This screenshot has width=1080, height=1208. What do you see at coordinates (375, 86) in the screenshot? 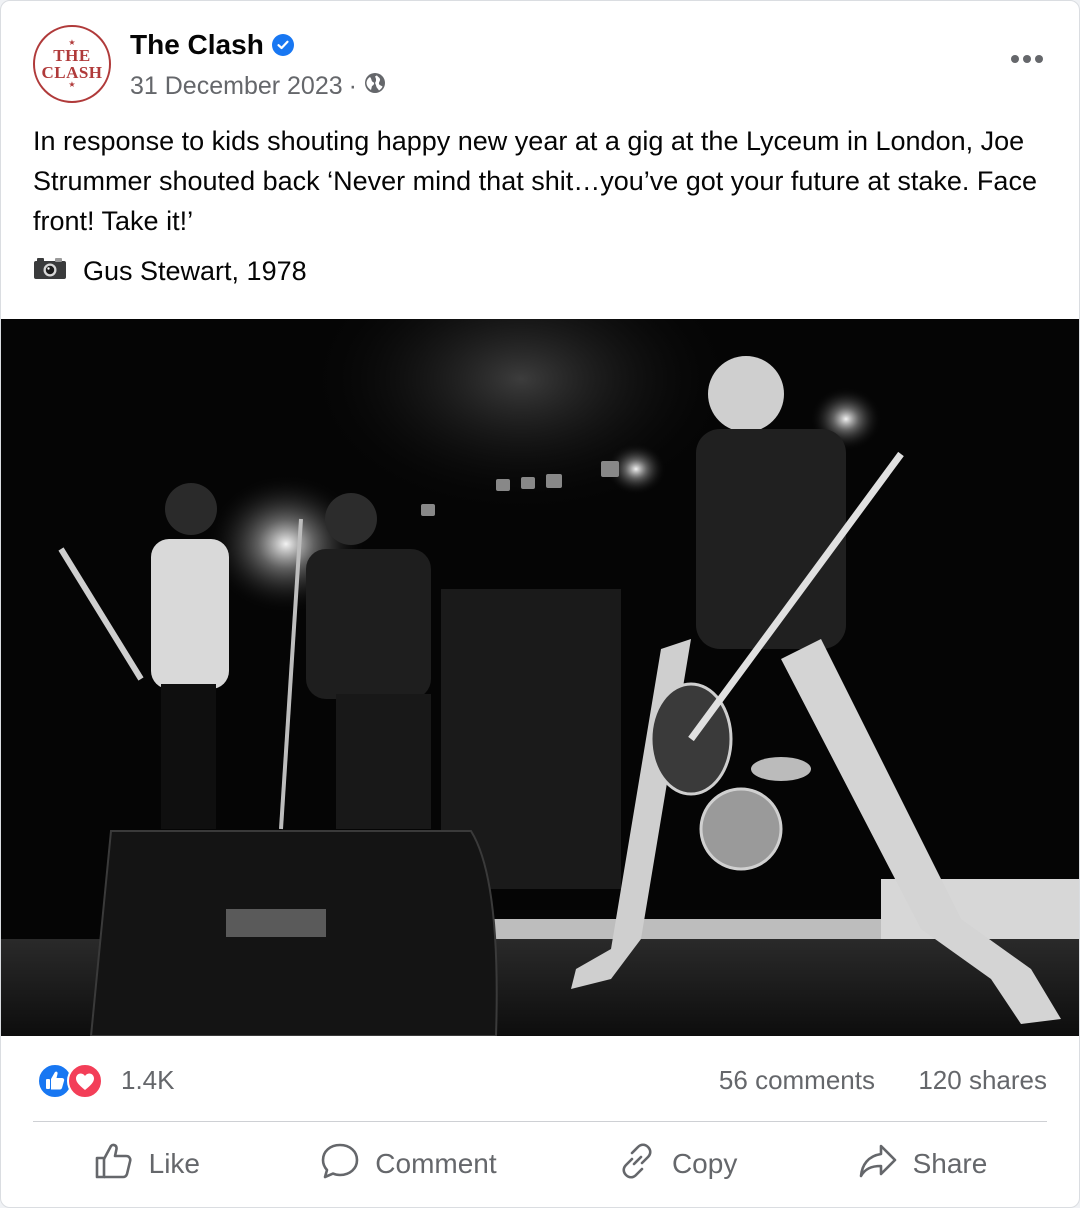
I see `globe-icon` at bounding box center [375, 86].